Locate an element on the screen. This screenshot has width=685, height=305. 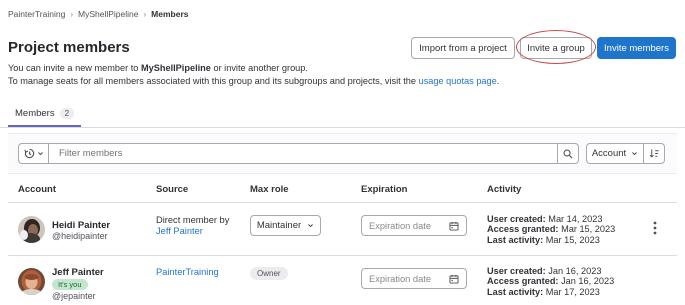
tab-label: Members is located at coordinates (35, 113).